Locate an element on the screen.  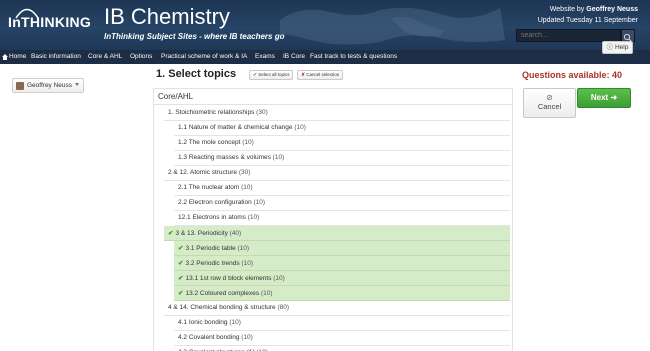
subtopic-row: ✔ 3.1 Periodic table (10) is located at coordinates (342, 248).